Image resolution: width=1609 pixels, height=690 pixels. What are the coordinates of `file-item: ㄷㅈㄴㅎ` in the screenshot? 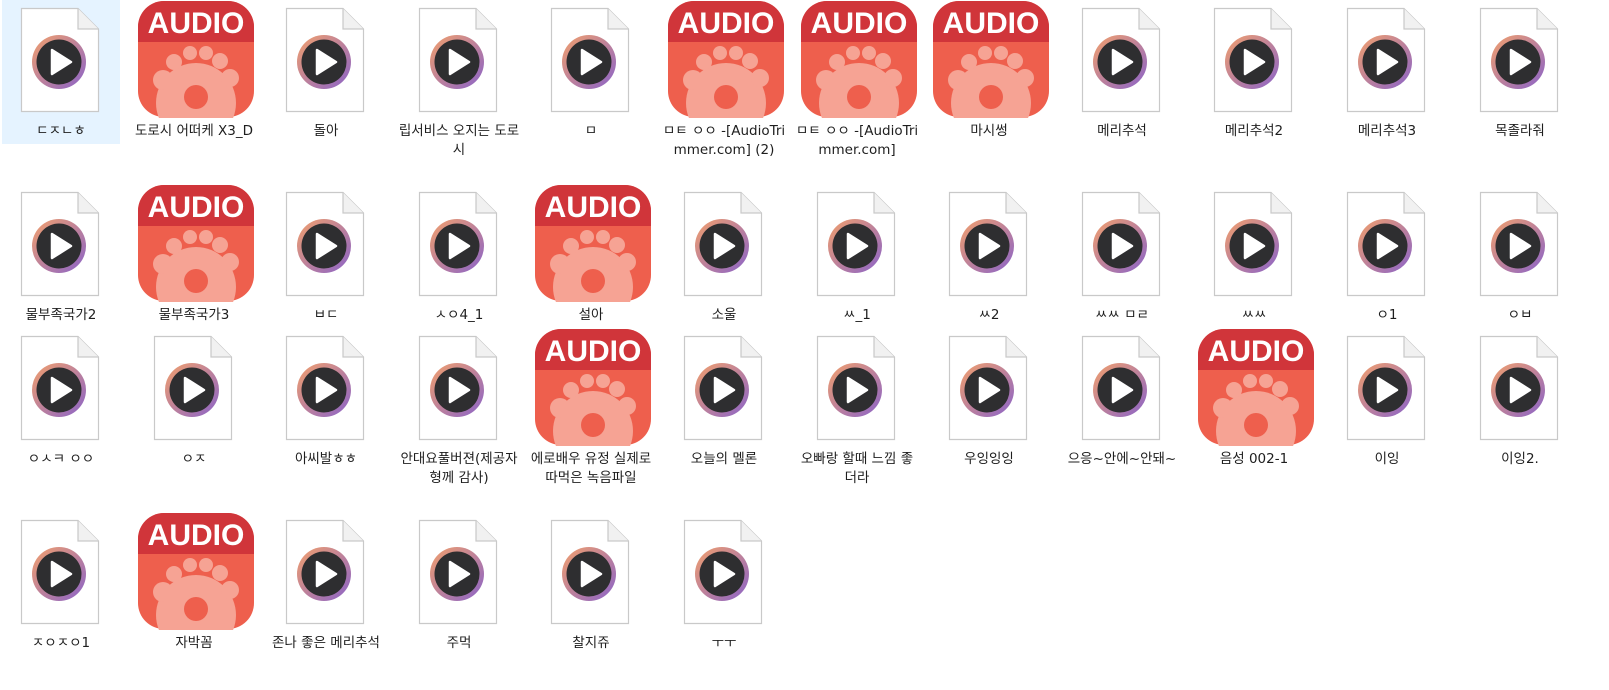 It's located at (61, 72).